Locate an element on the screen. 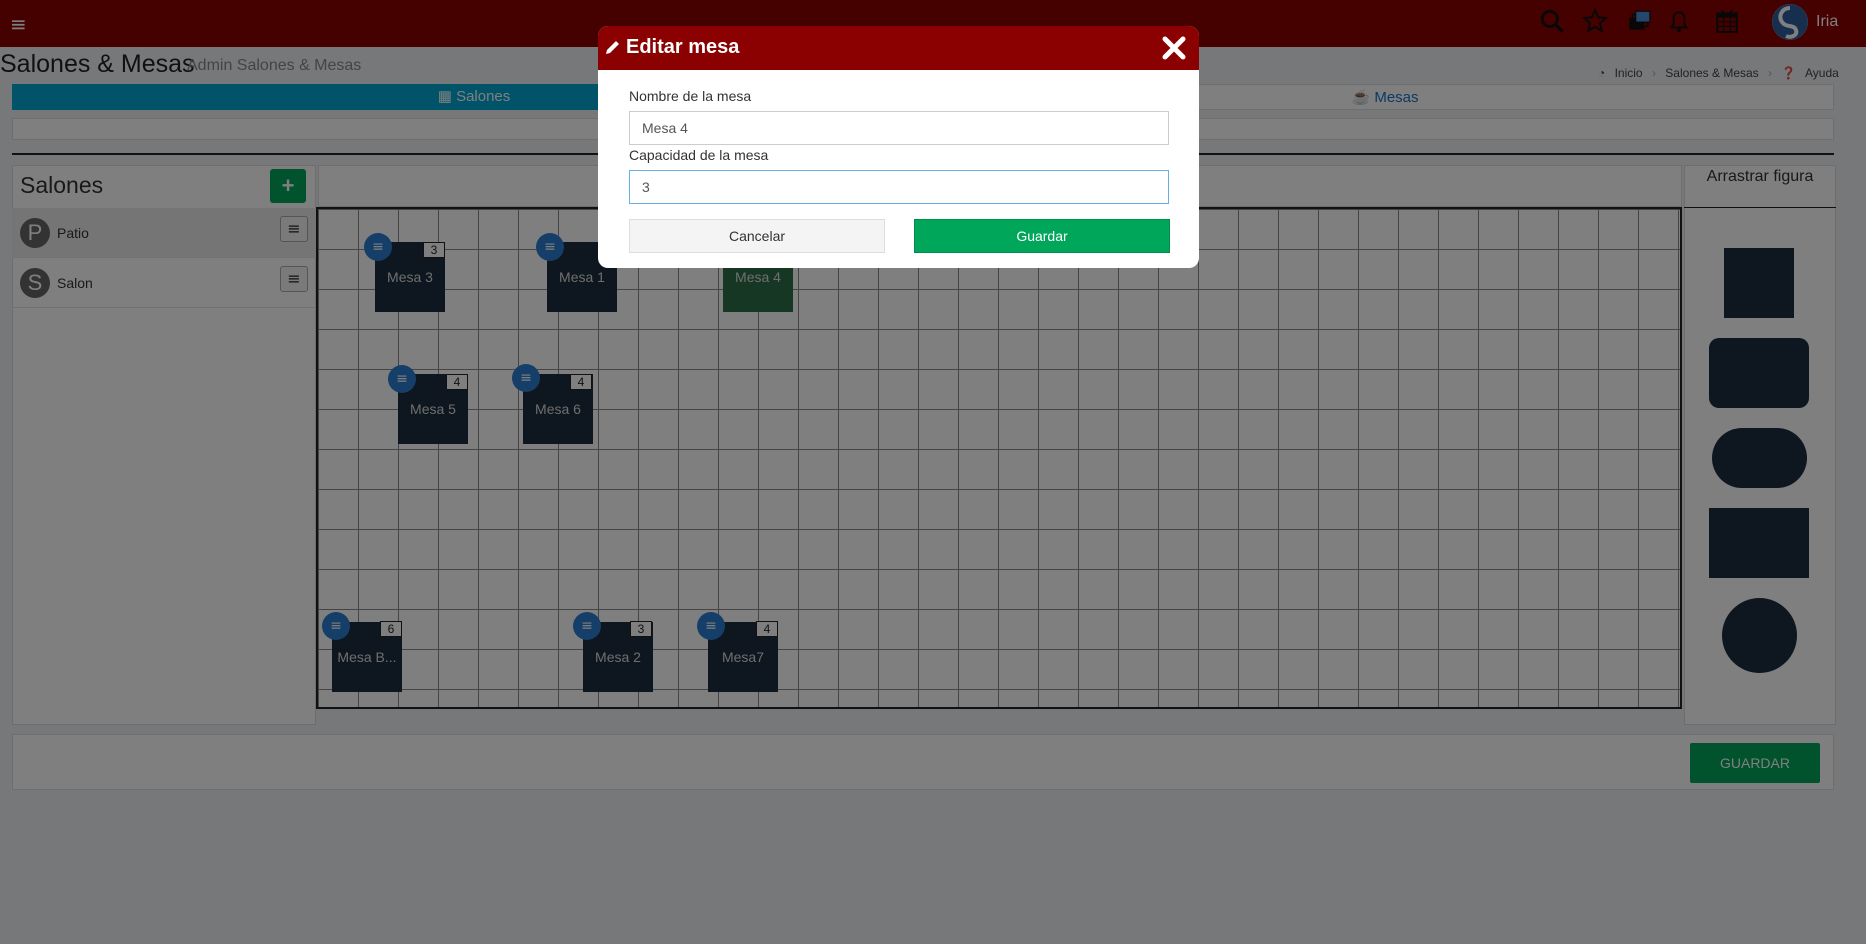 The height and width of the screenshot is (944, 1866). table-name-label: Nombre de la mesa is located at coordinates (690, 96).